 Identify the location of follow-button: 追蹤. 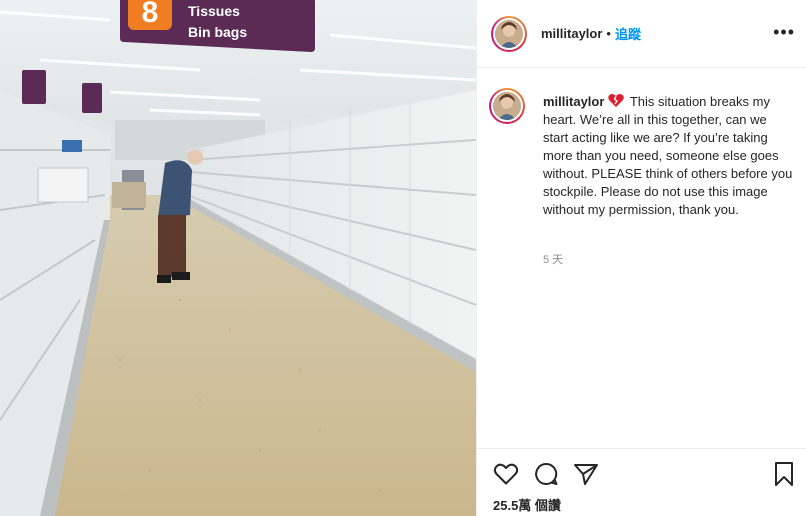
(628, 33).